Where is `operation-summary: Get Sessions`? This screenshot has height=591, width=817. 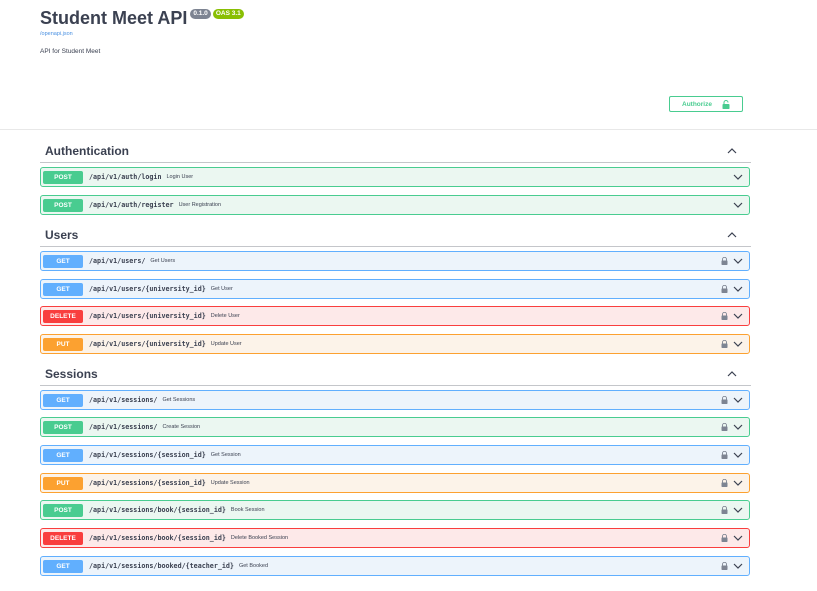
operation-summary: Get Sessions is located at coordinates (179, 400).